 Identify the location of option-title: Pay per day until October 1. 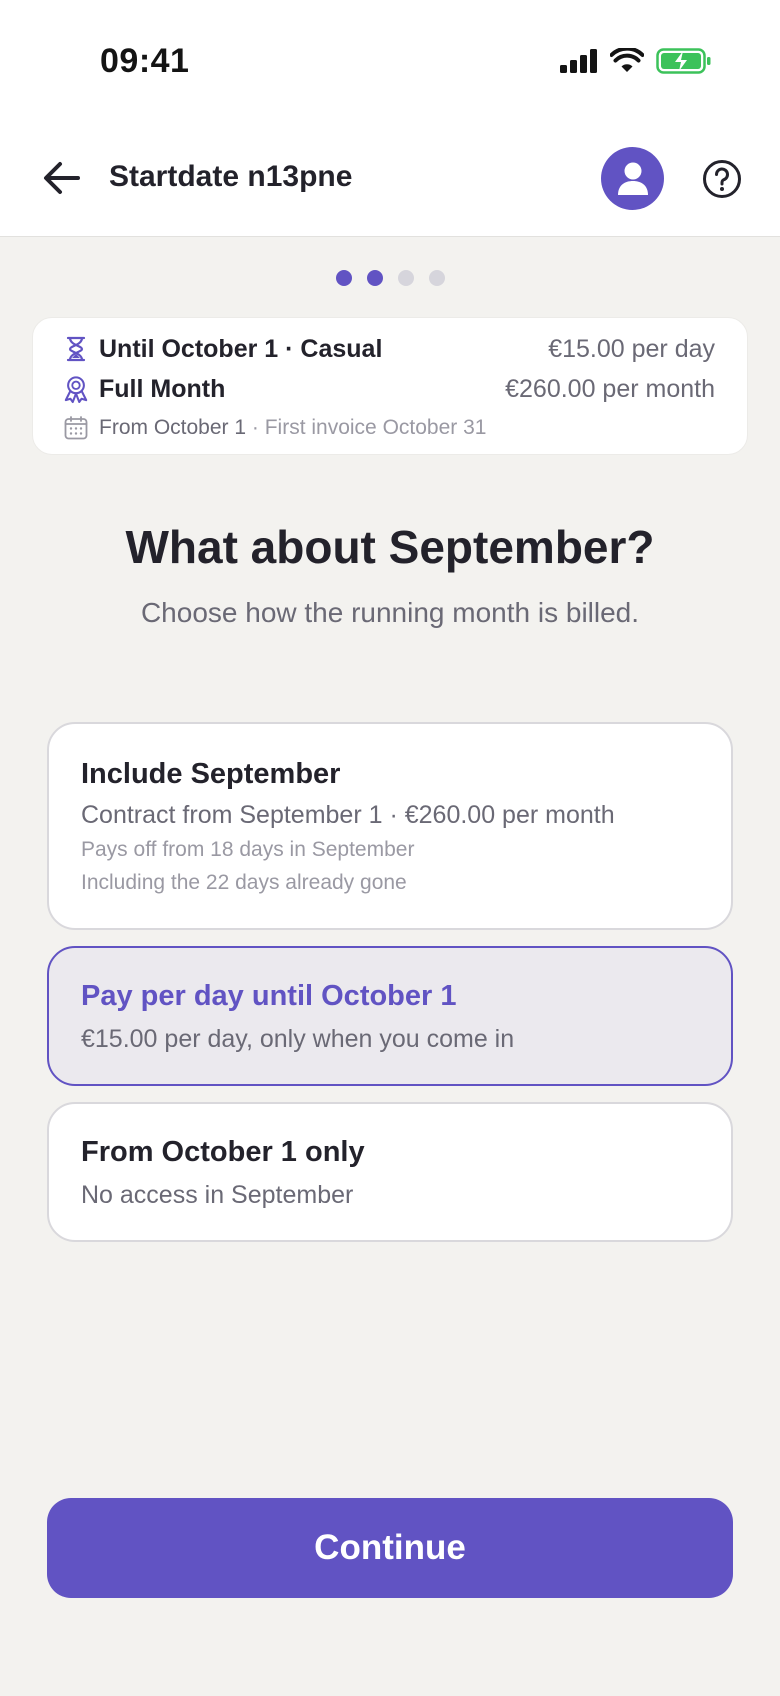
(269, 996).